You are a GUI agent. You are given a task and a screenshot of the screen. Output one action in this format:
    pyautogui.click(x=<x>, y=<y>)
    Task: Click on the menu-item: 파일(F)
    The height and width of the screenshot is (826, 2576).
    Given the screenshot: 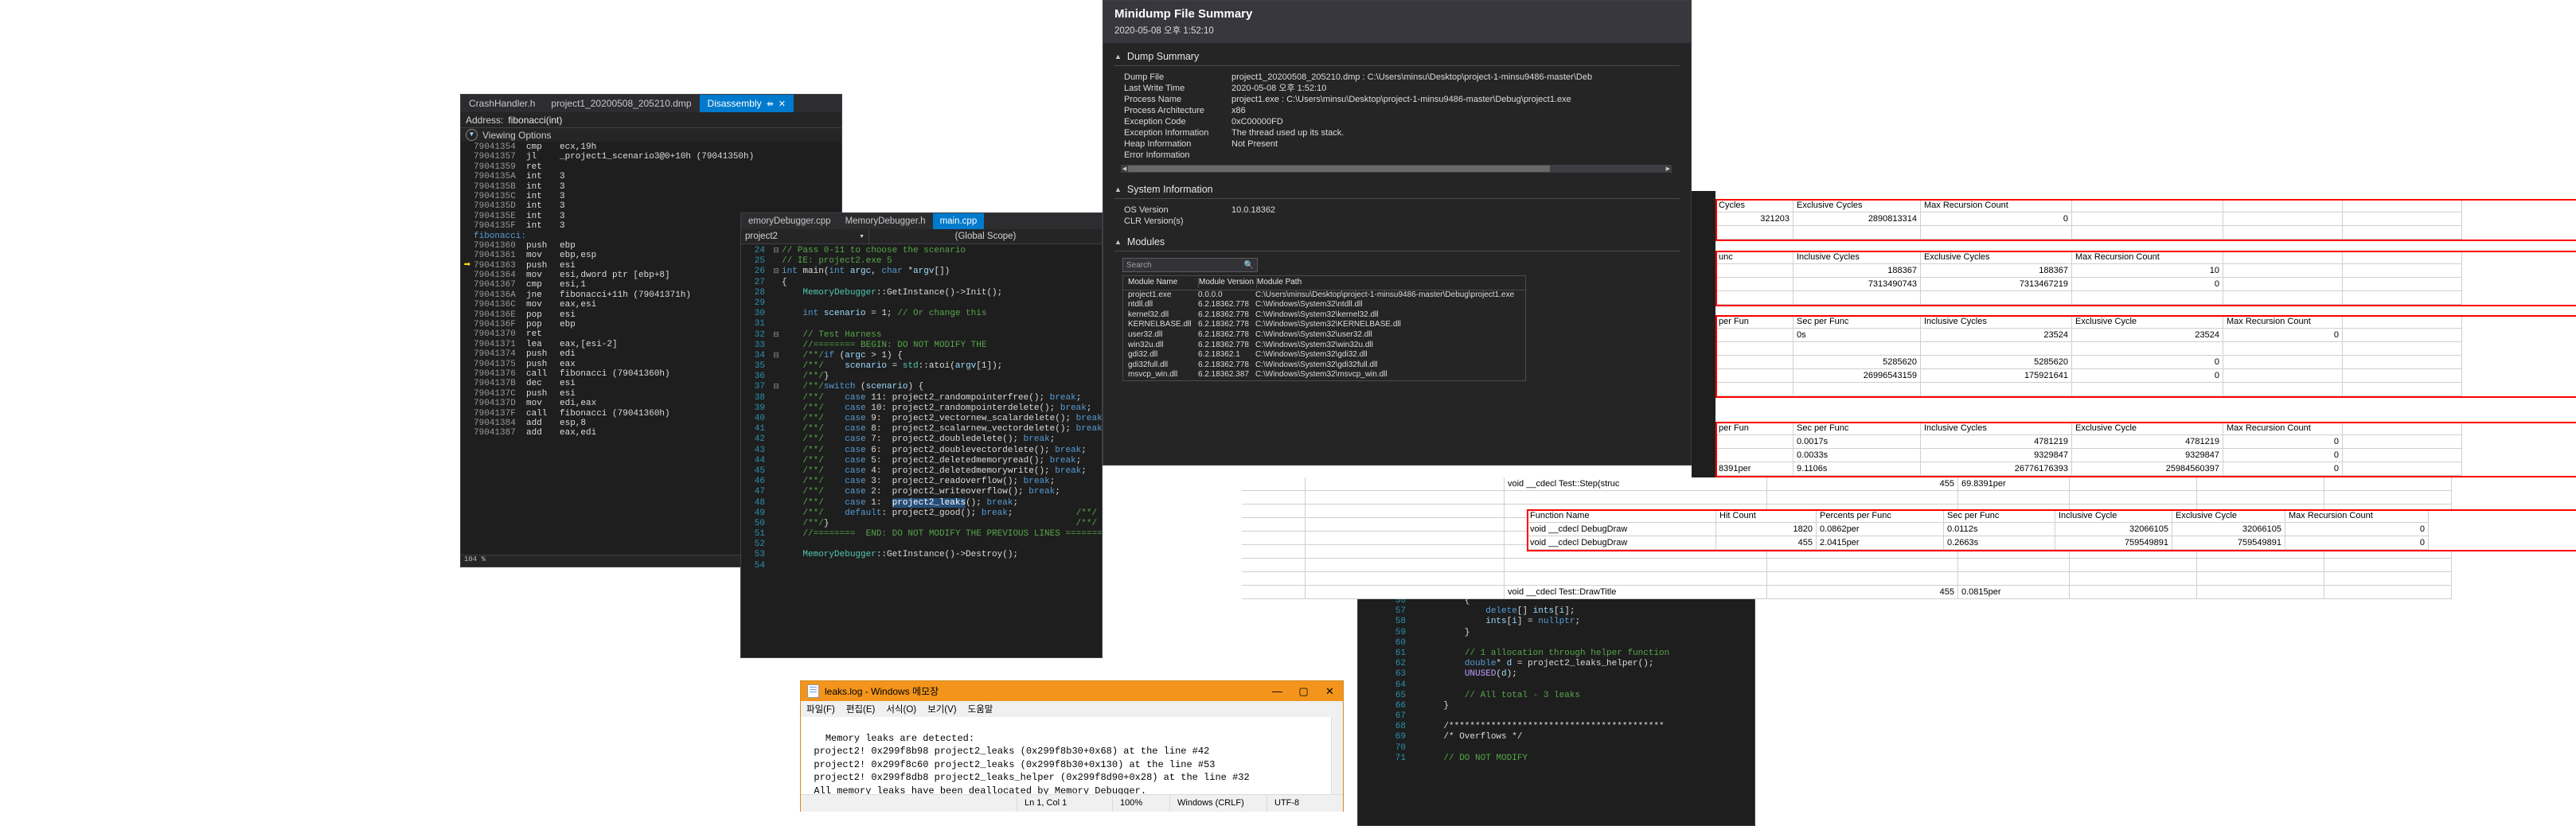 What is the action you would take?
    pyautogui.click(x=820, y=709)
    